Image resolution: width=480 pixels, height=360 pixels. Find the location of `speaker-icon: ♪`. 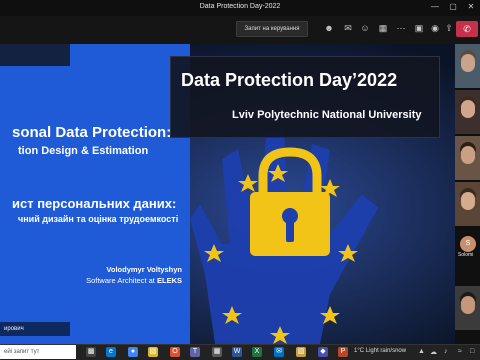

speaker-icon: ♪ is located at coordinates (446, 351).